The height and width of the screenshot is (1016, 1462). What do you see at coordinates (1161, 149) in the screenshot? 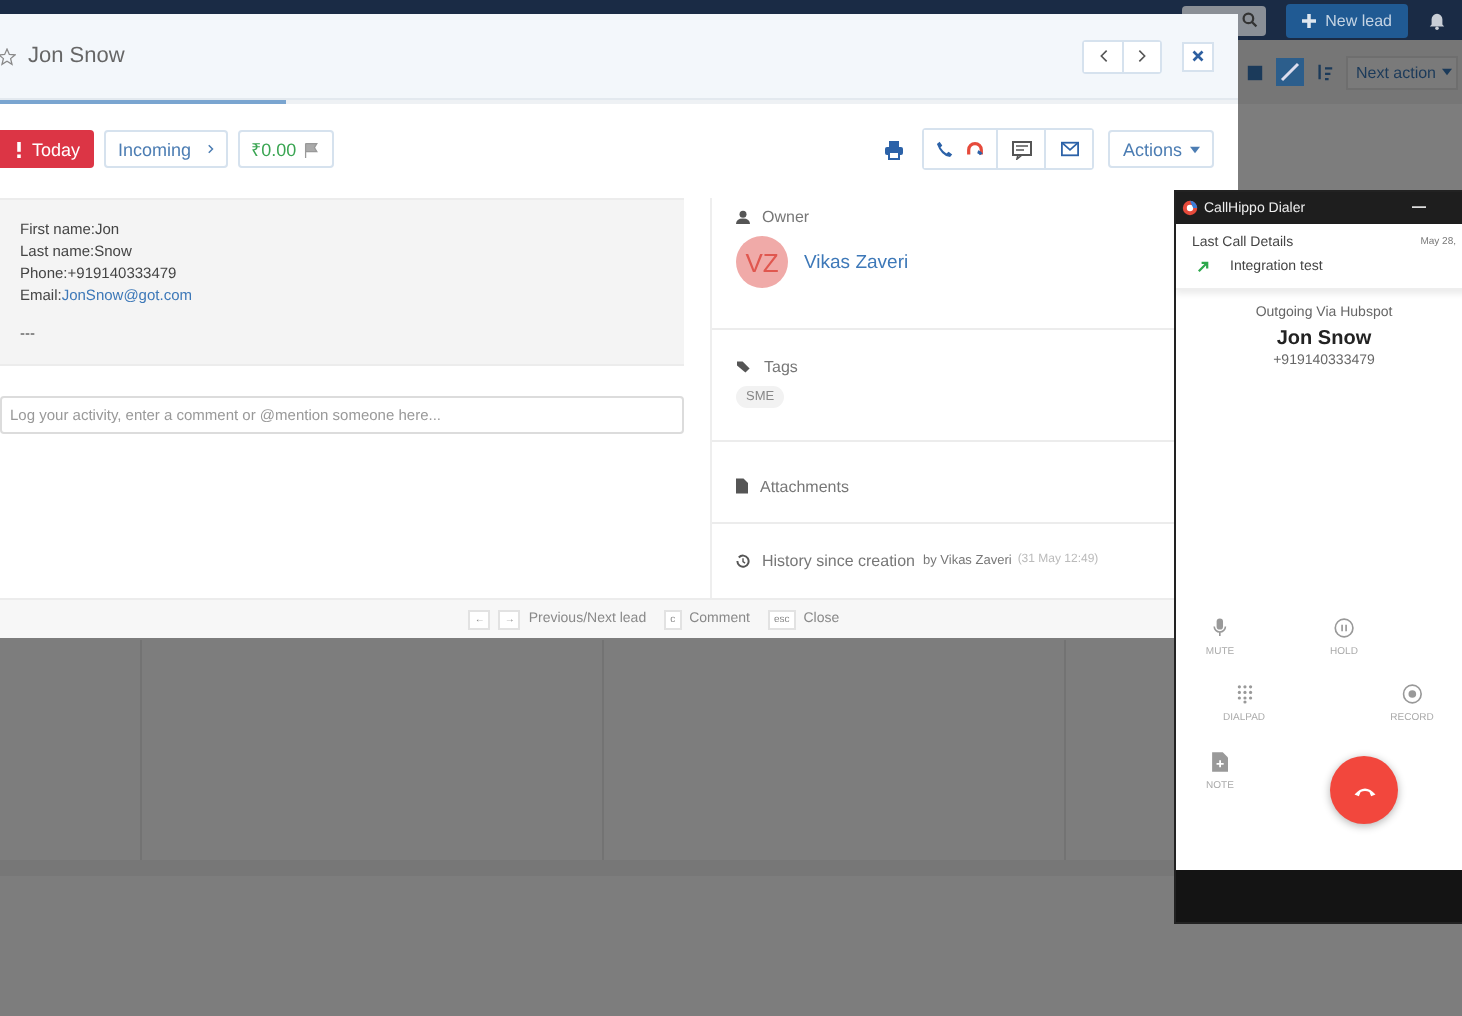
I see `actions-button: Actions` at bounding box center [1161, 149].